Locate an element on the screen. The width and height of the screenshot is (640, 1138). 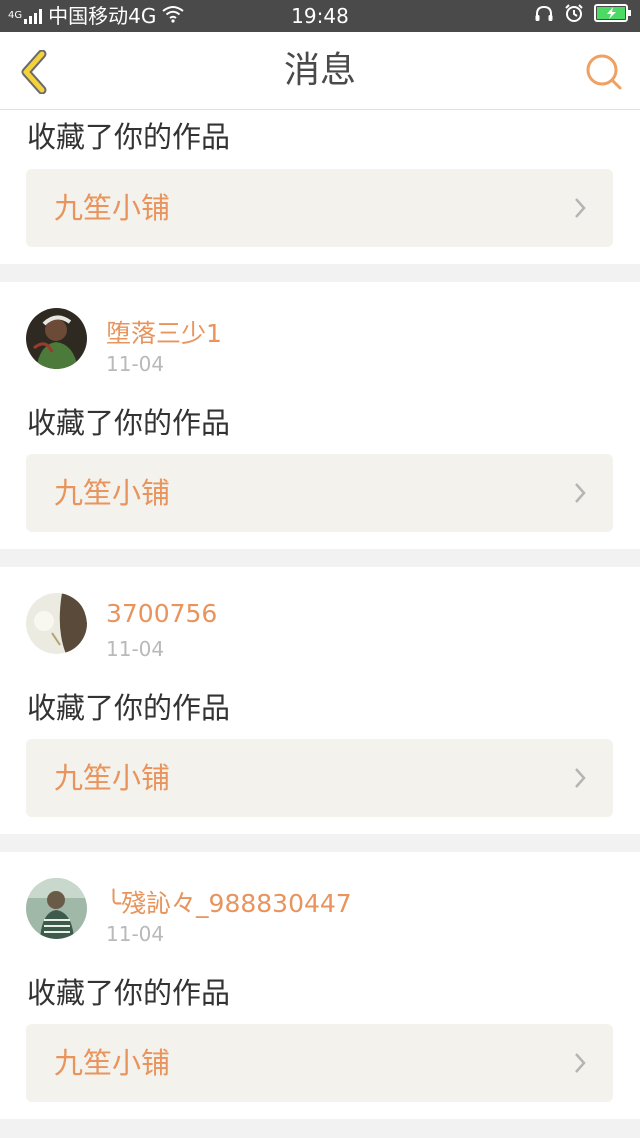
alarm-icon is located at coordinates (574, 16).